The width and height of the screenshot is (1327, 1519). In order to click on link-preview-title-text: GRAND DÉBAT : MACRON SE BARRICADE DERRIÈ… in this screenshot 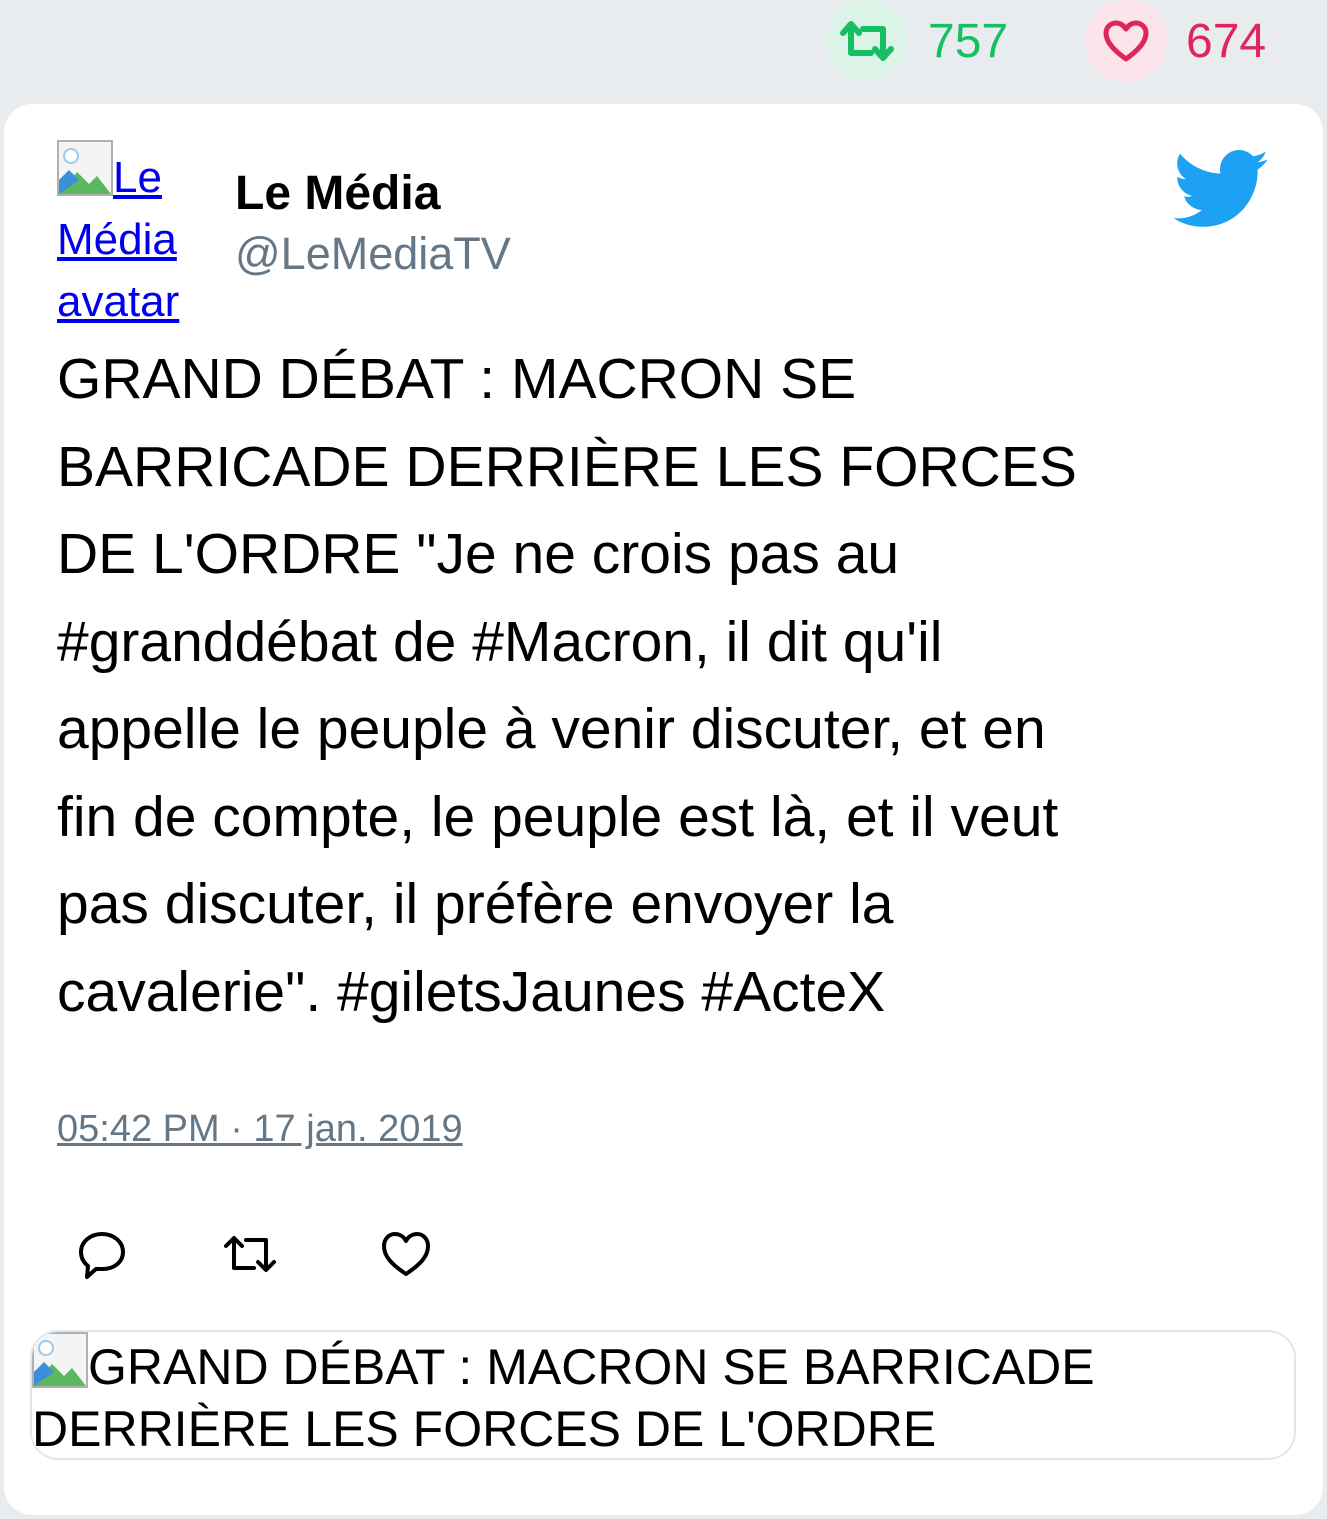, I will do `click(563, 1398)`.